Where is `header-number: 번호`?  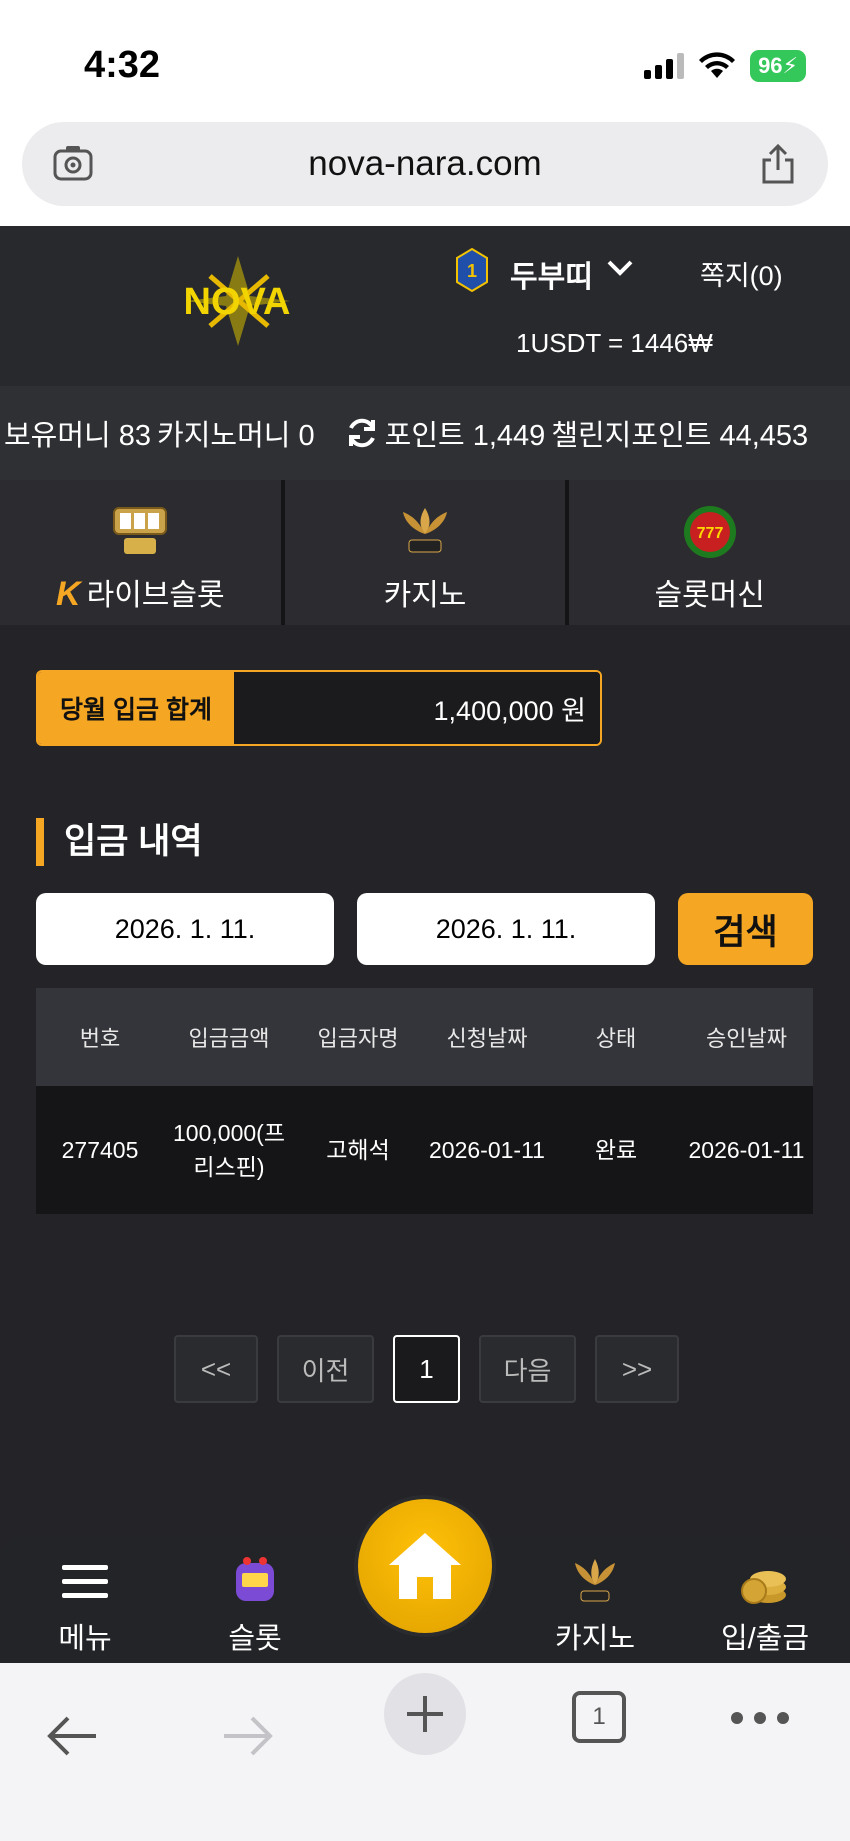 header-number: 번호 is located at coordinates (100, 1037).